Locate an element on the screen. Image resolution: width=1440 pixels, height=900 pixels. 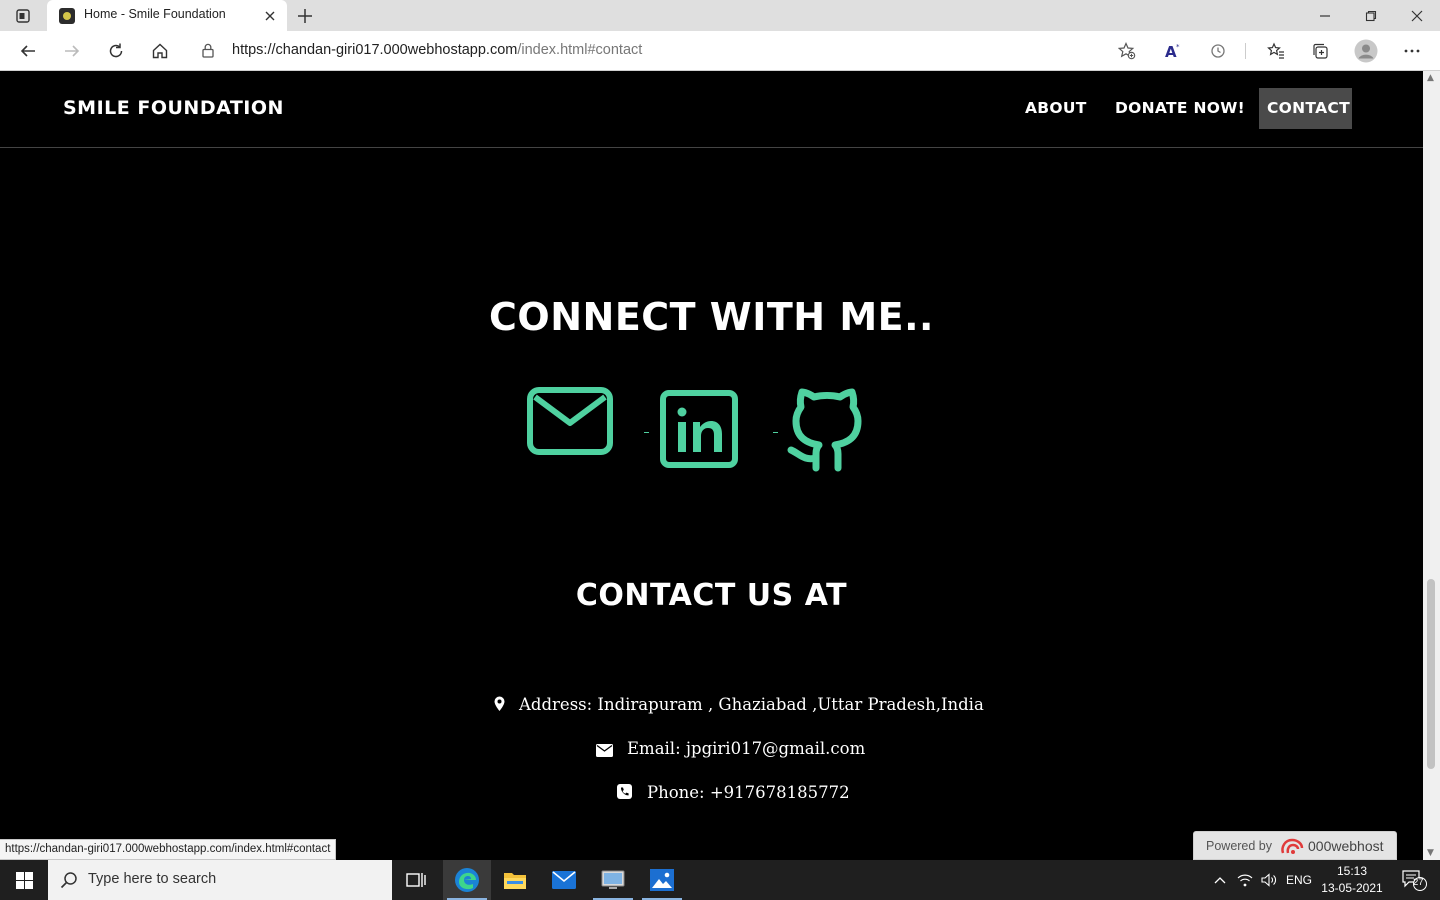
browser-tab-active: Home - Smile Foundation is located at coordinates (167, 15).